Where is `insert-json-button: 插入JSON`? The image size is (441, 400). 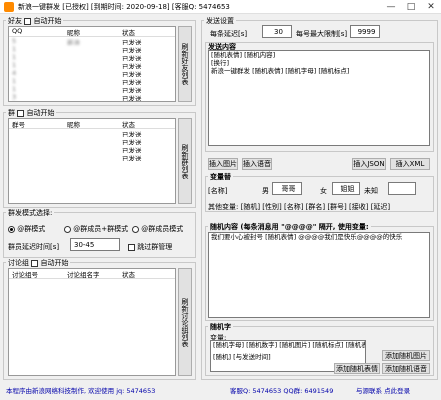 insert-json-button: 插入JSON is located at coordinates (369, 164).